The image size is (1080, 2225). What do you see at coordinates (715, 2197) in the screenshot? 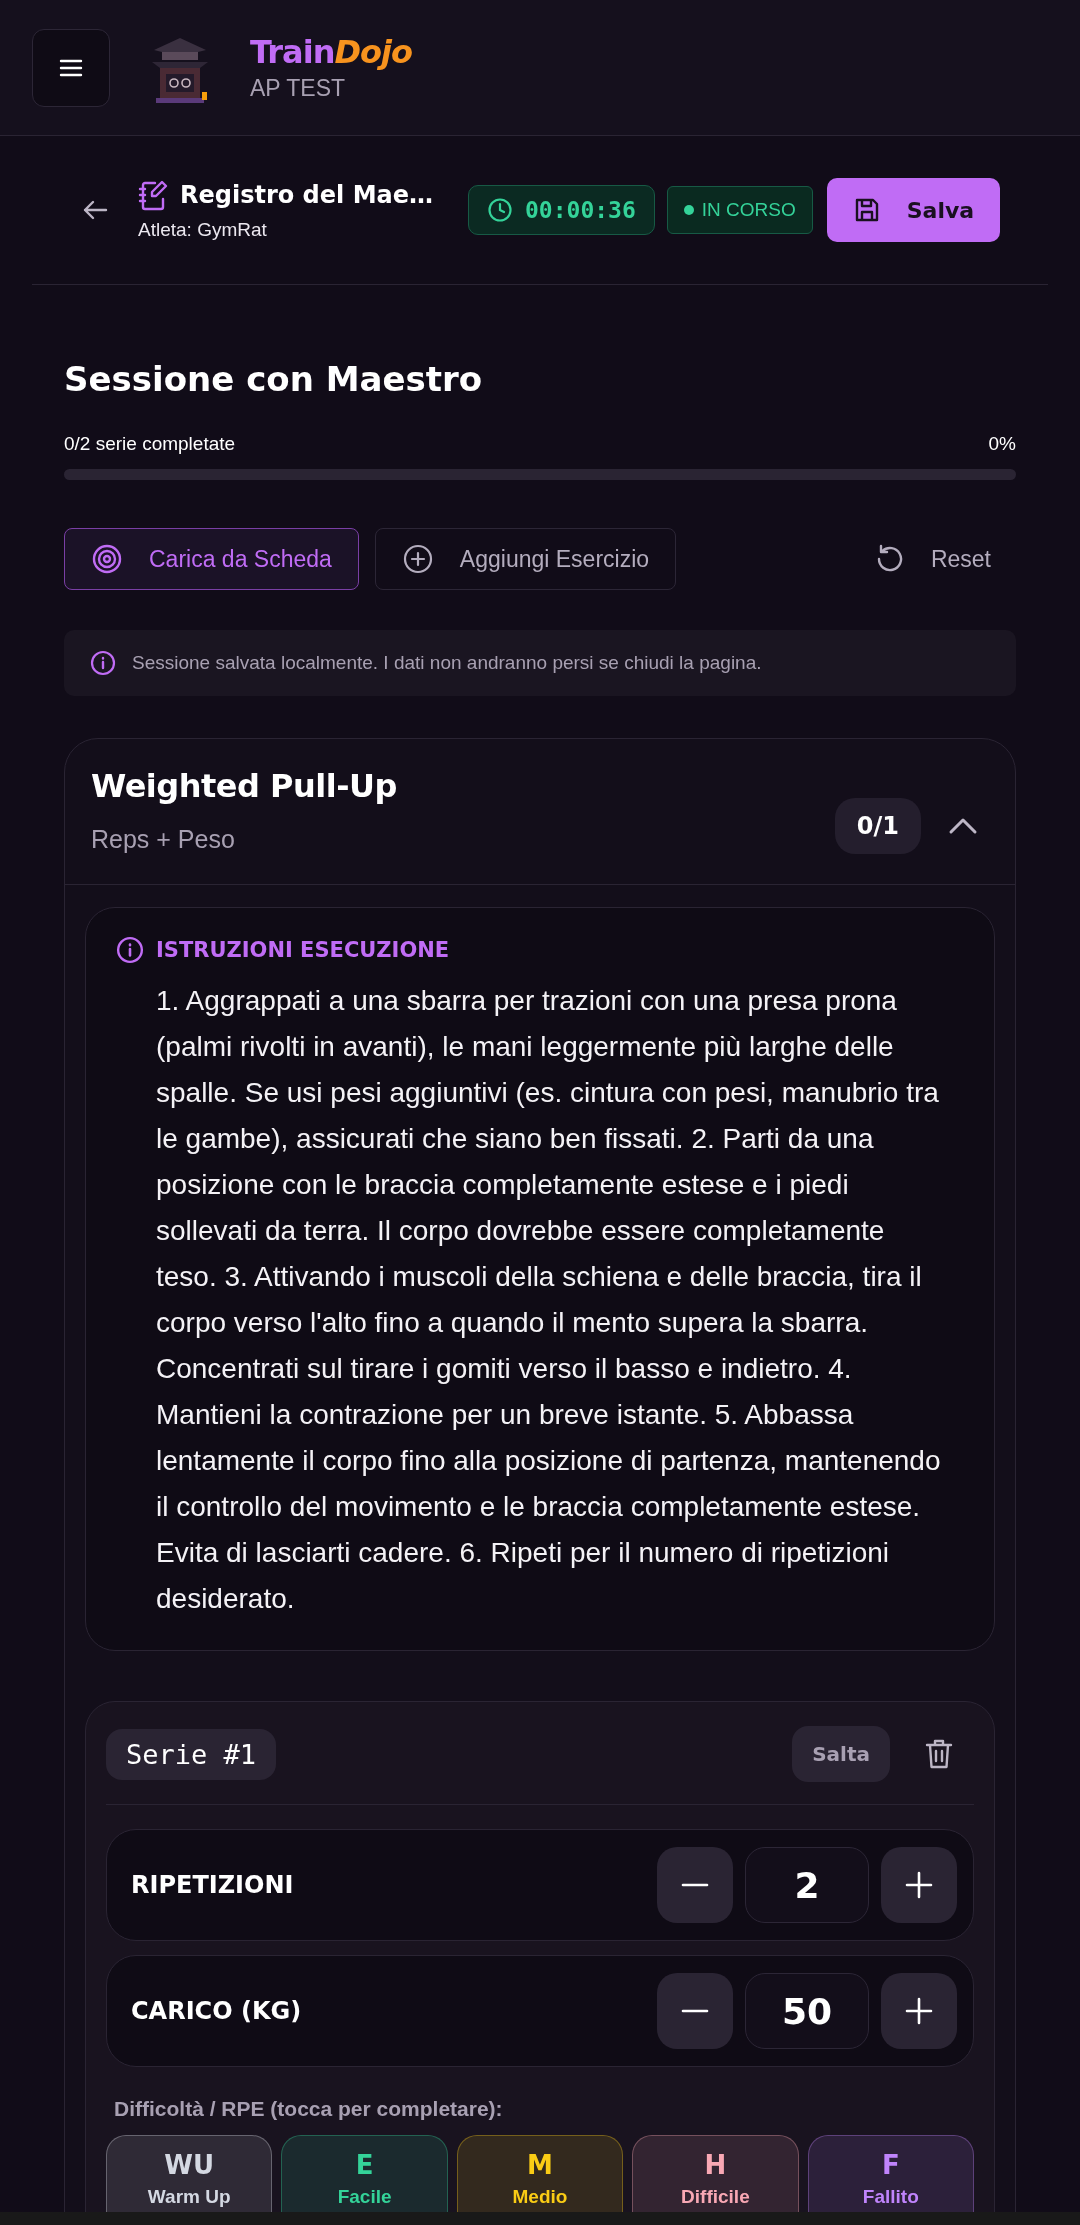
I see `difficulty-label: Difficile` at bounding box center [715, 2197].